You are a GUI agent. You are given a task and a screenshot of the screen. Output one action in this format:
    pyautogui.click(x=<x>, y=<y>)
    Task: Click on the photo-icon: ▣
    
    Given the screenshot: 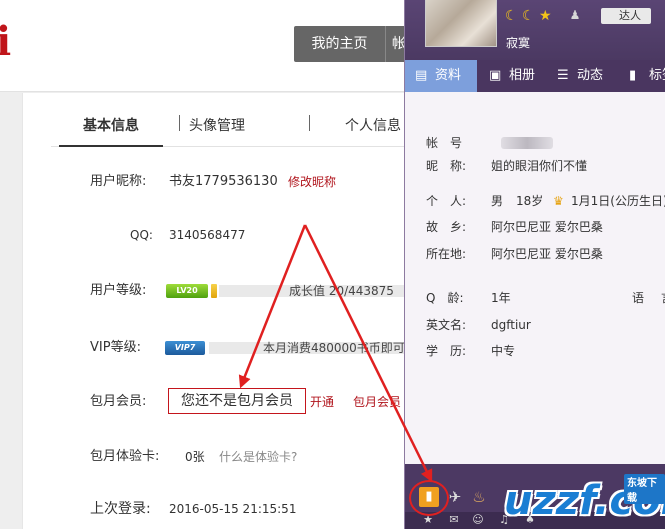 What is the action you would take?
    pyautogui.click(x=495, y=75)
    